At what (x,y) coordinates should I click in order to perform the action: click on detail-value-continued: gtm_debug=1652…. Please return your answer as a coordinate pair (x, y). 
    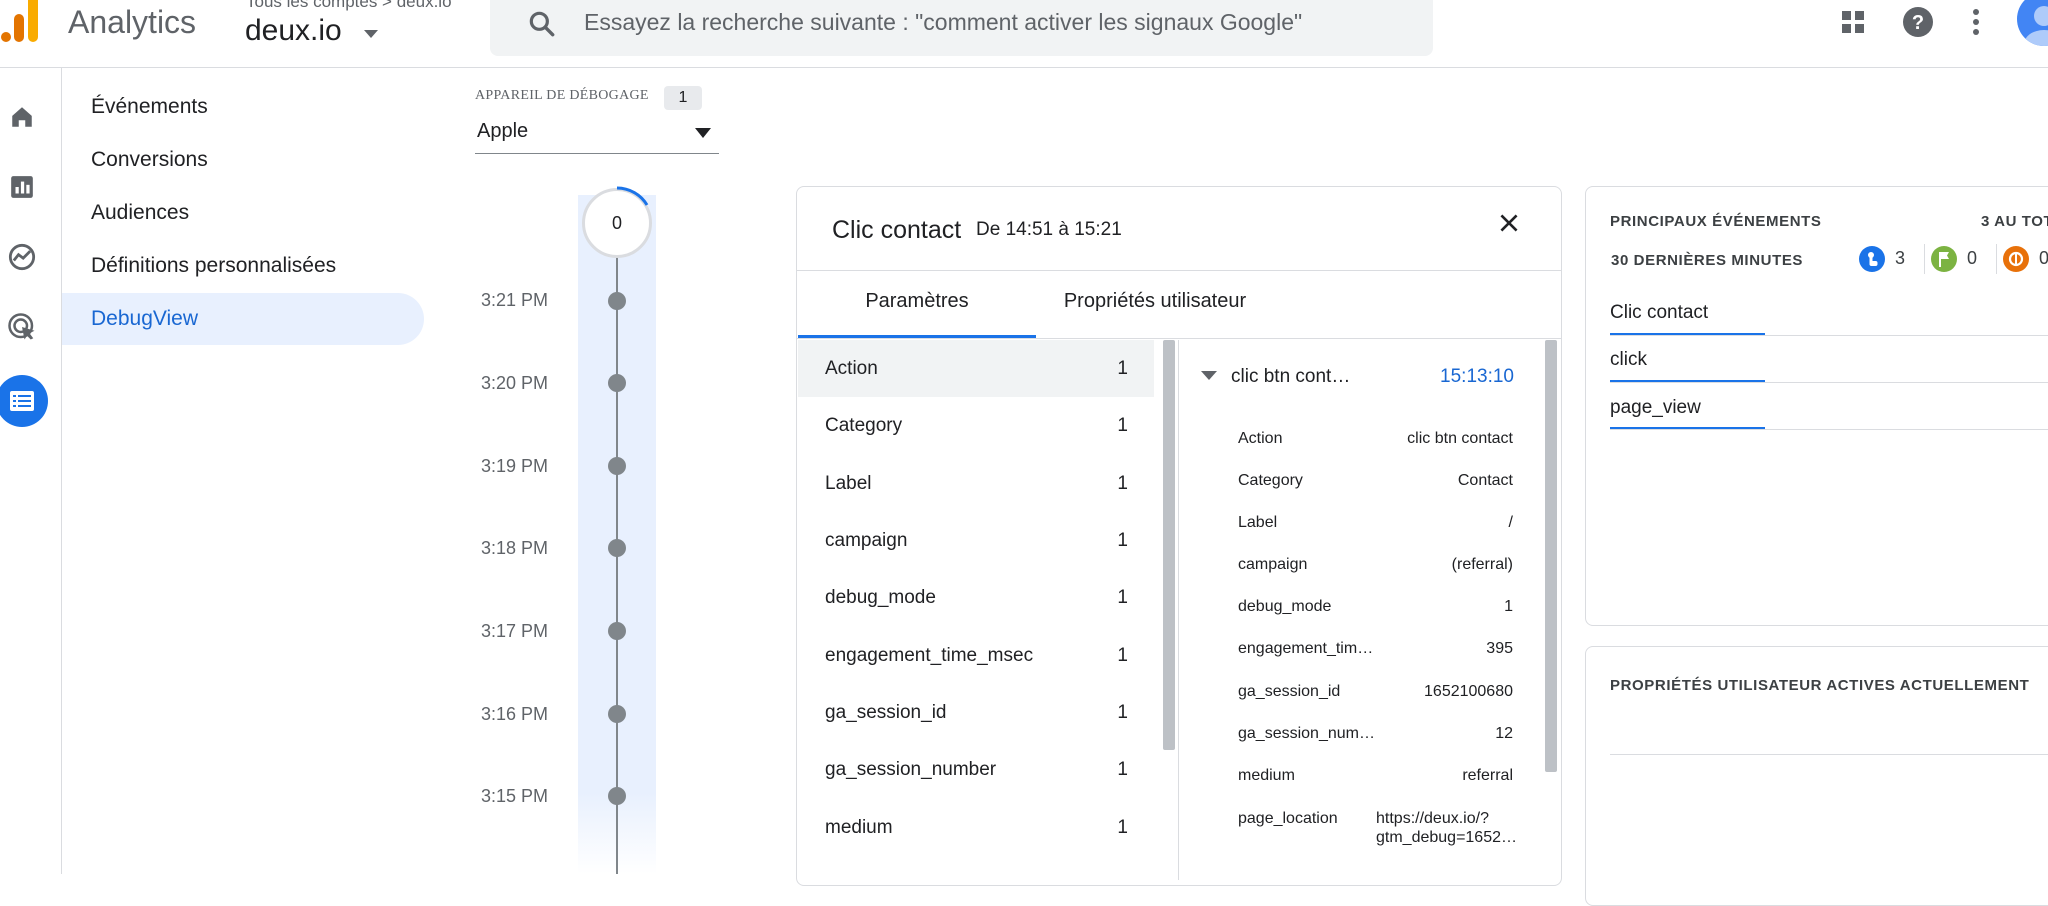
    Looking at the image, I should click on (1446, 837).